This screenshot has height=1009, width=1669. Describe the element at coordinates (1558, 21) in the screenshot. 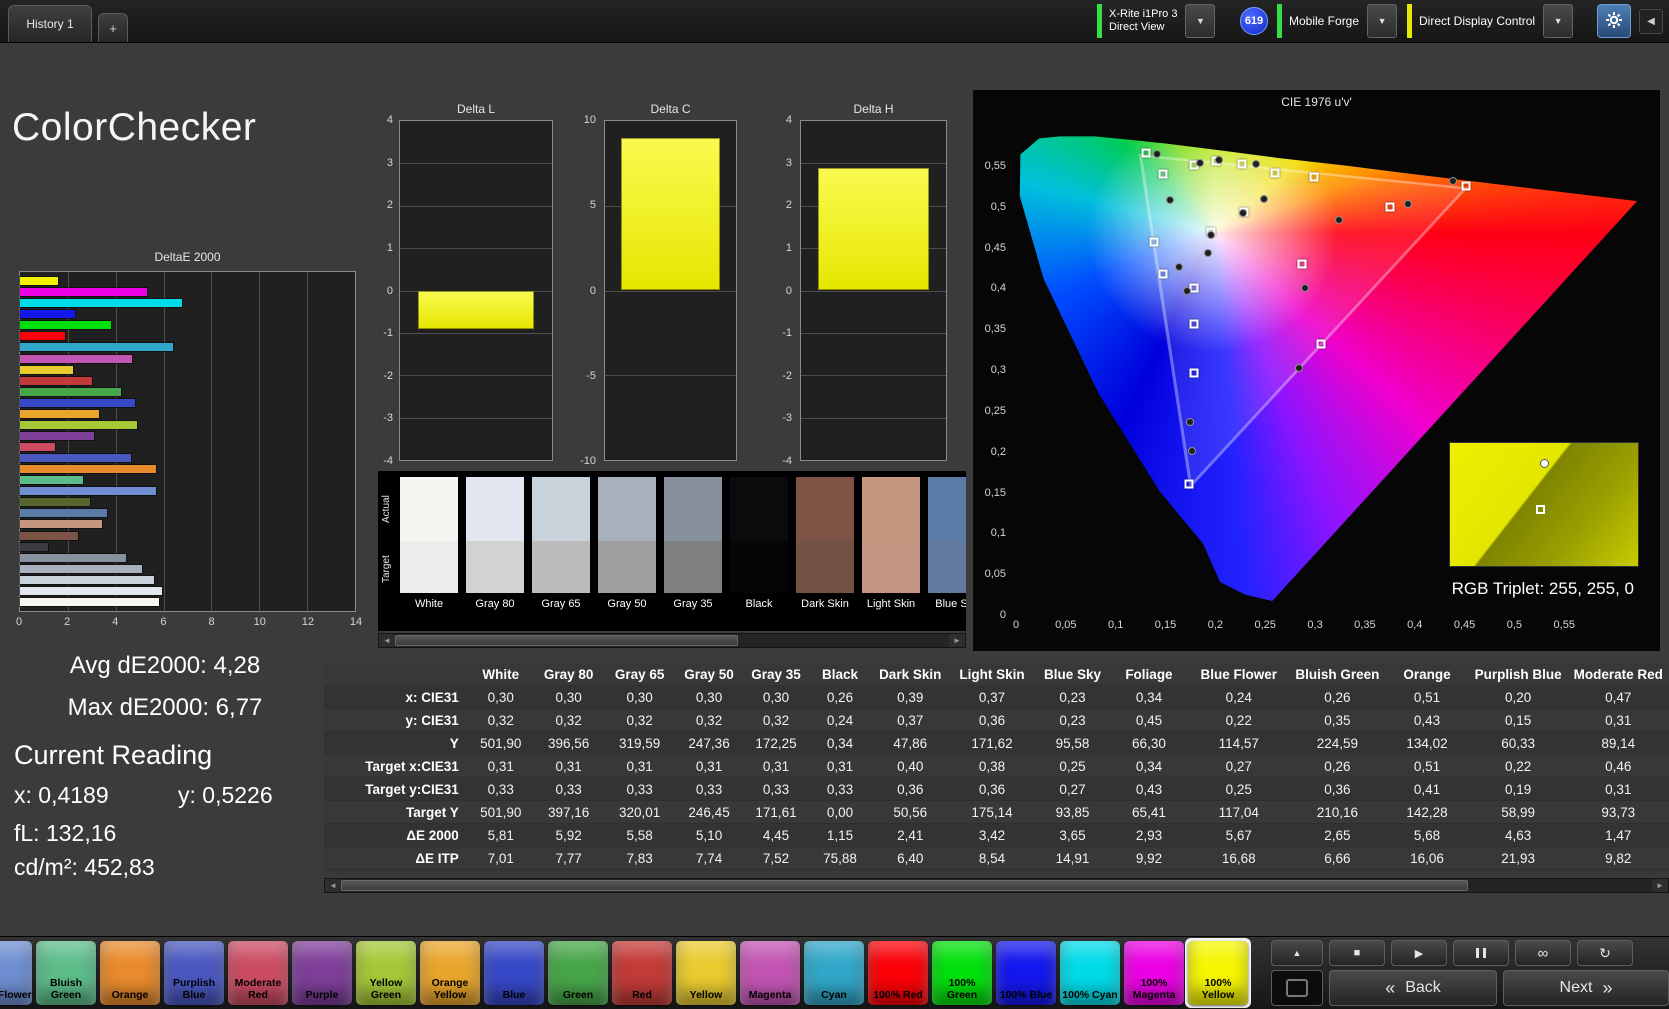

I see `display-control-dropdown-button: ▼` at that location.